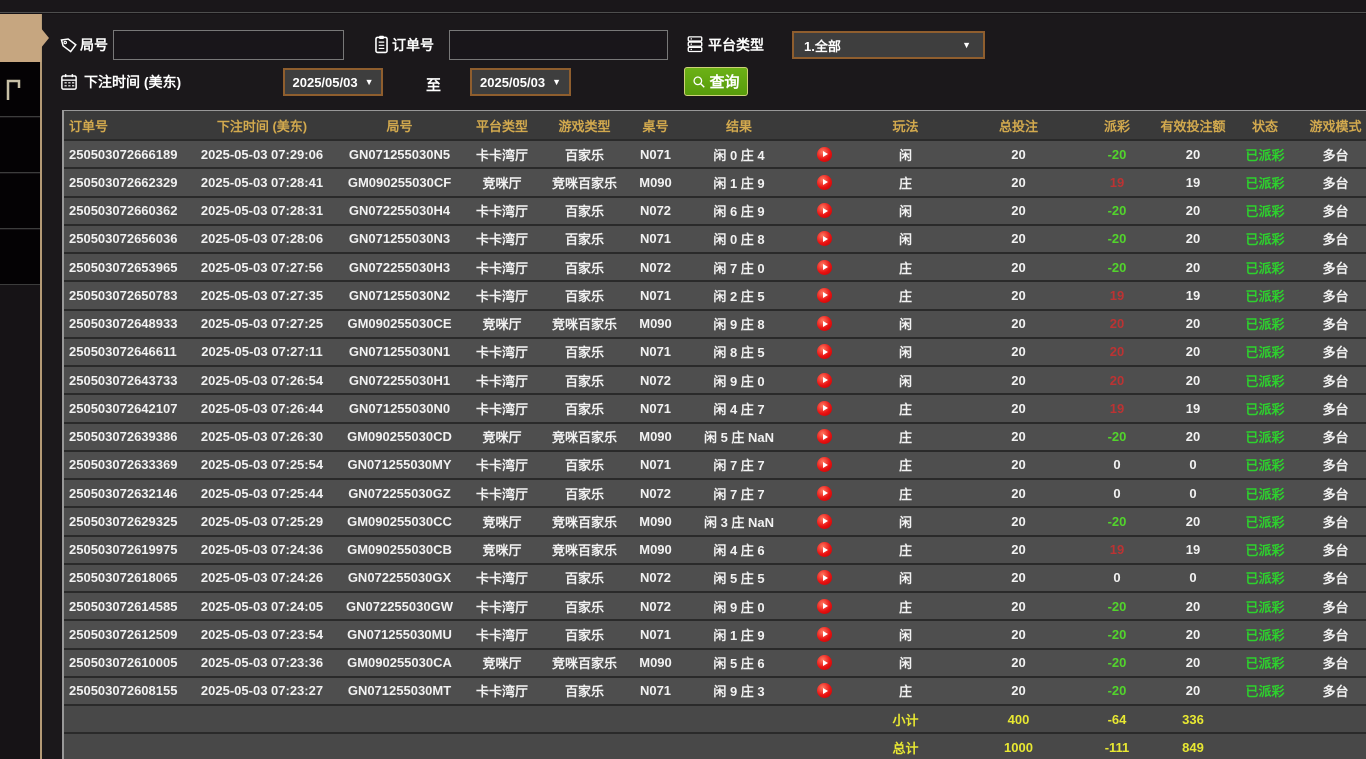 This screenshot has height=759, width=1366. I want to click on platform-type-value: 1.全部, so click(822, 46).